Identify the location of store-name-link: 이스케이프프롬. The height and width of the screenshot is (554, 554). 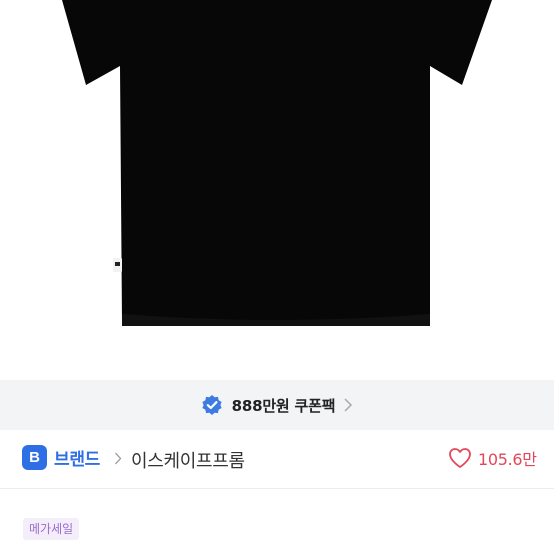
(188, 460).